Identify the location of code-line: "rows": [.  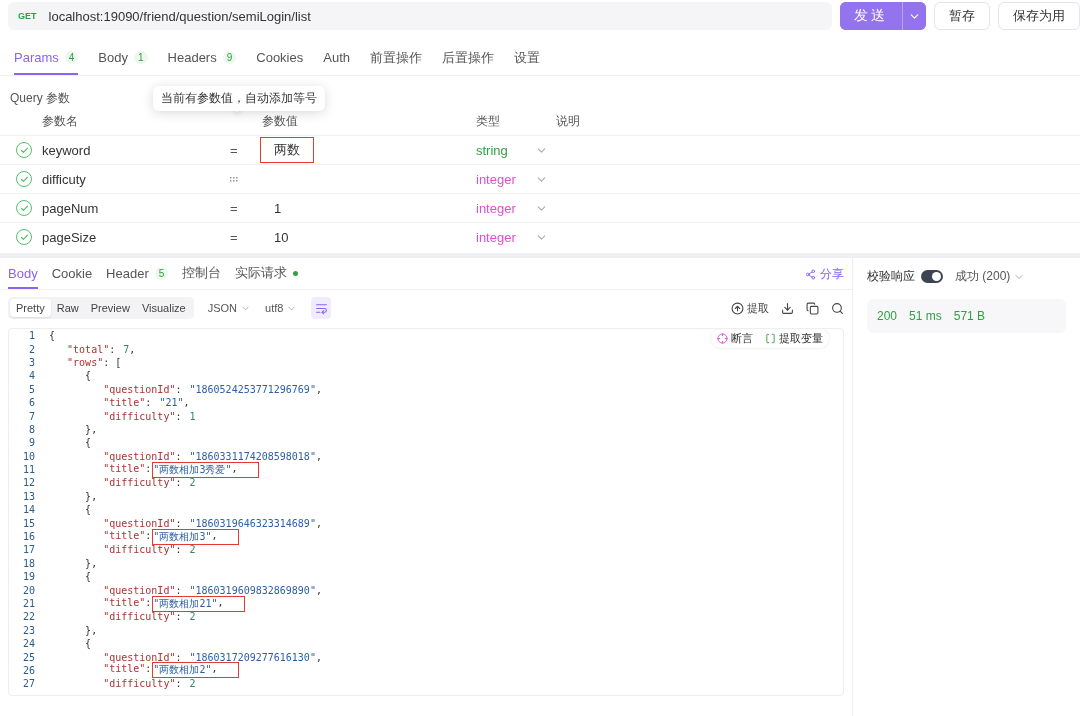
(94, 362).